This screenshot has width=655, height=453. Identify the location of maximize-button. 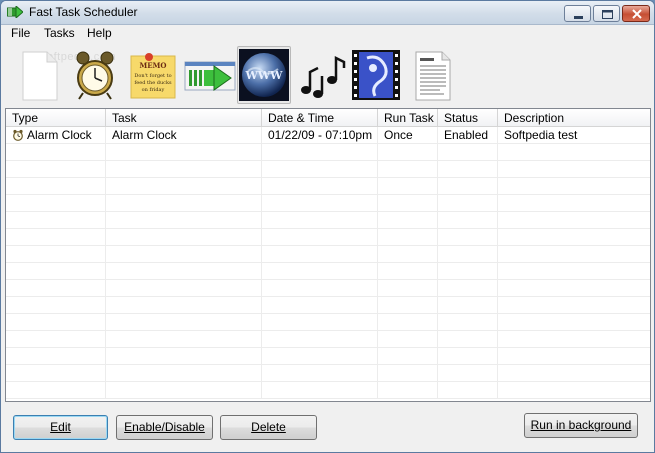
(606, 13).